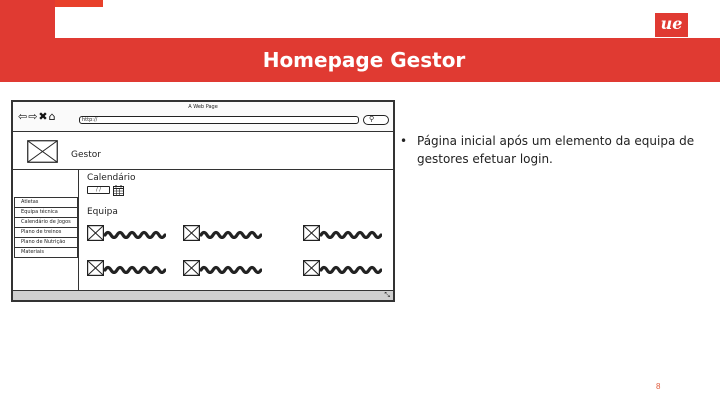 The image size is (720, 405). What do you see at coordinates (387, 295) in the screenshot?
I see `resize-handle-icon: ⤡` at bounding box center [387, 295].